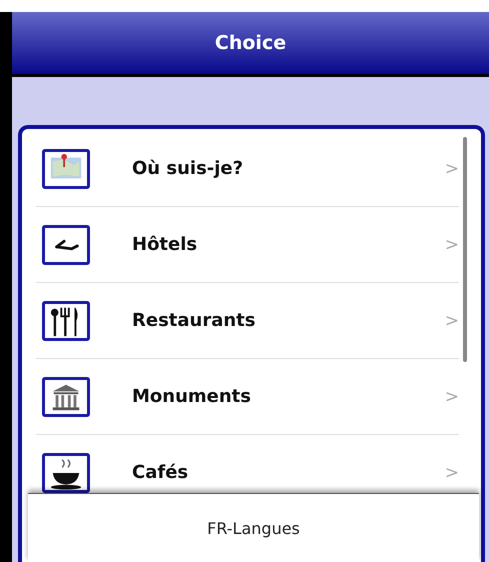  Describe the element at coordinates (66, 168) in the screenshot. I see `map-icon` at that location.